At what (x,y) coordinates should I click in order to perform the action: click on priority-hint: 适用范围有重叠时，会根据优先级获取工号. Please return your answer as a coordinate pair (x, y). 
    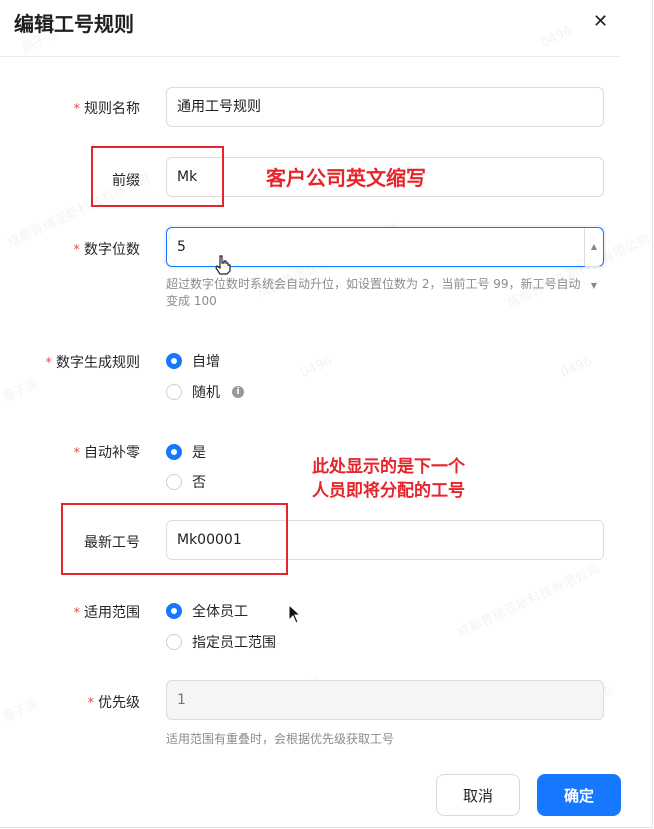
    Looking at the image, I should click on (280, 739).